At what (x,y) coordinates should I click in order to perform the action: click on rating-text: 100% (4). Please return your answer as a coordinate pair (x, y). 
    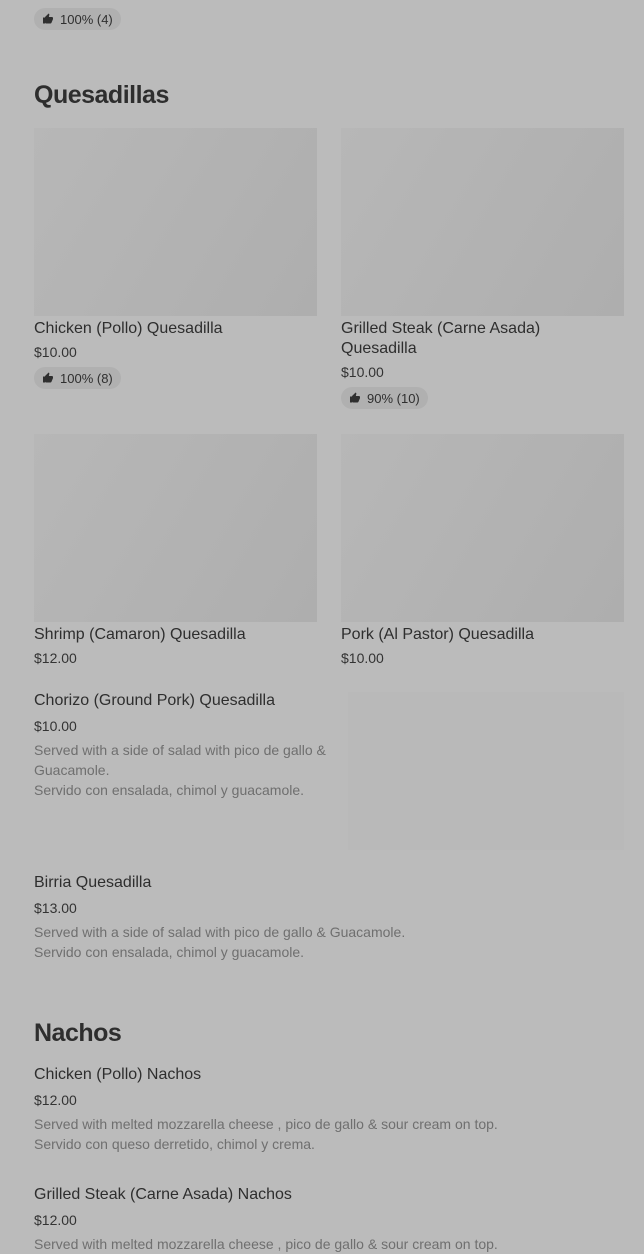
    Looking at the image, I should click on (86, 19).